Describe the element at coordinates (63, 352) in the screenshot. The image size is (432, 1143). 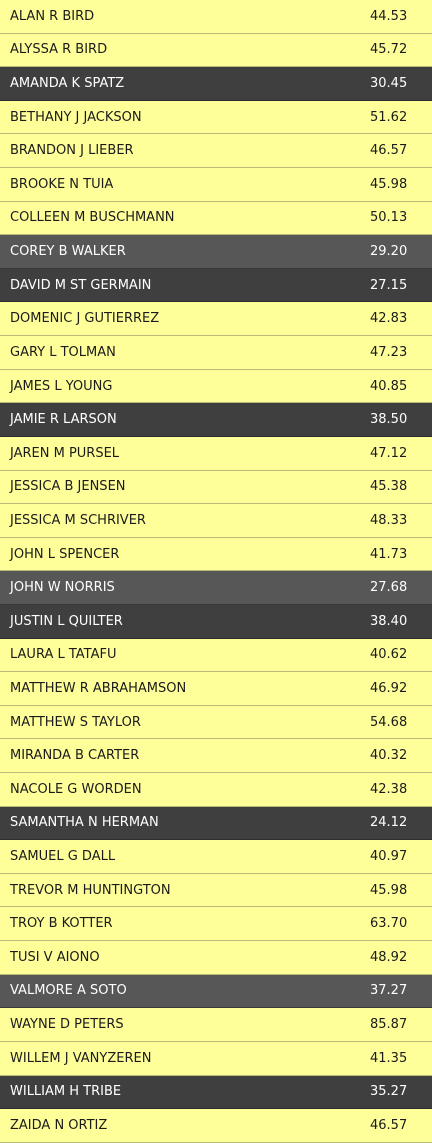
I see `row-name: GARY L TOLMAN` at that location.